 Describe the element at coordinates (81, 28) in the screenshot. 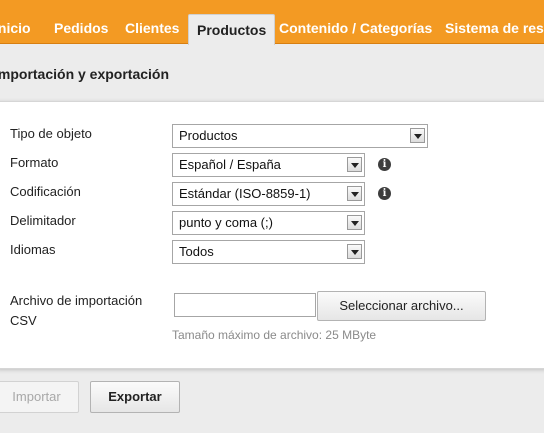

I see `tab-pedidos: Pedidos` at that location.